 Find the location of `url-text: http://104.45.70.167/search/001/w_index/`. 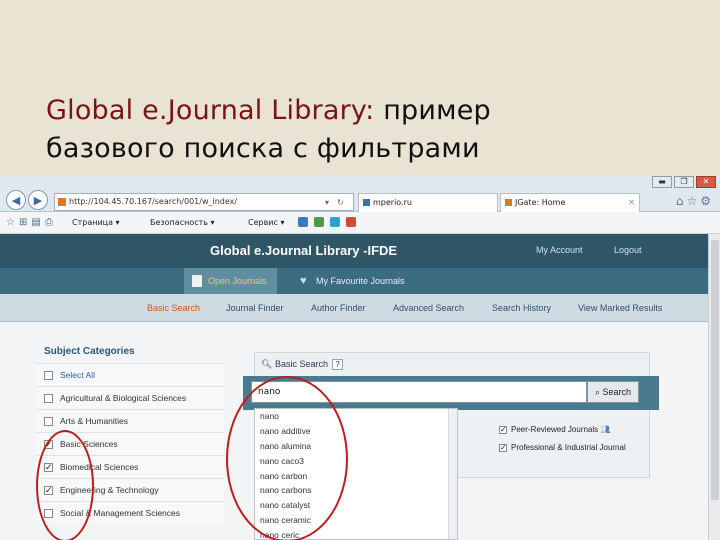

url-text: http://104.45.70.167/search/001/w_index/ is located at coordinates (153, 201).